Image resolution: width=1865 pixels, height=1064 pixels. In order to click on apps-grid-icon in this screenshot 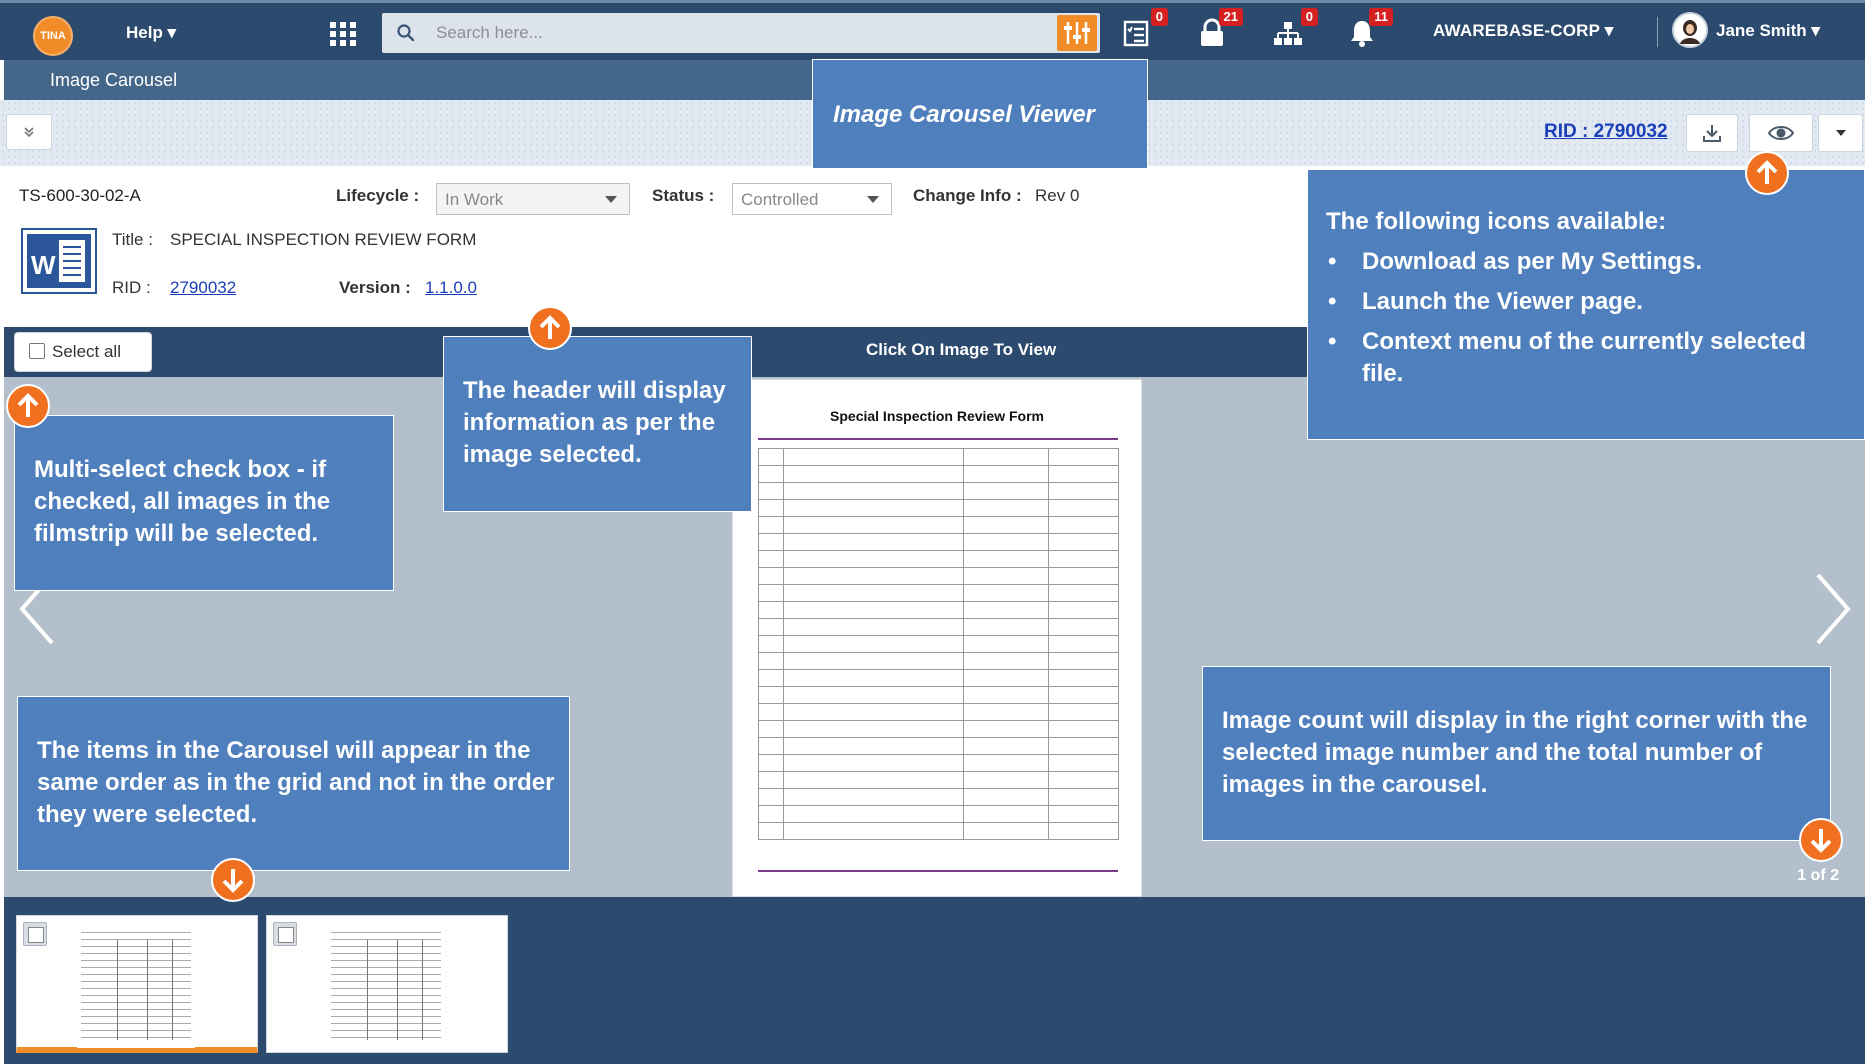, I will do `click(343, 34)`.